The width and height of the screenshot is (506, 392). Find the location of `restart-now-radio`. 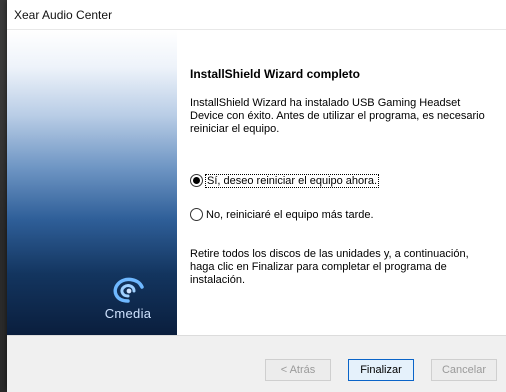

restart-now-radio is located at coordinates (196, 180).